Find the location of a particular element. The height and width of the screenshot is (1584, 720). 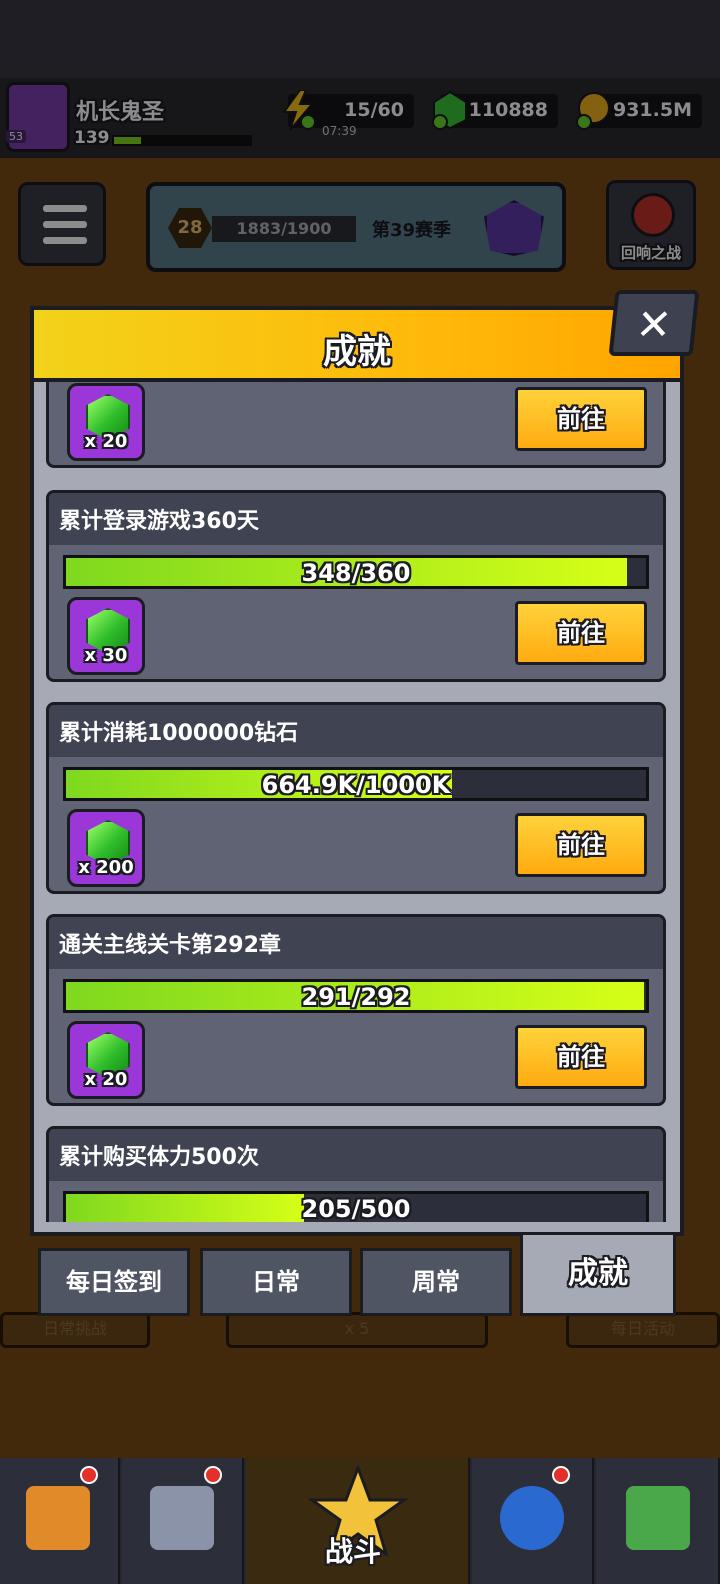

armor-icon is located at coordinates (182, 1518).